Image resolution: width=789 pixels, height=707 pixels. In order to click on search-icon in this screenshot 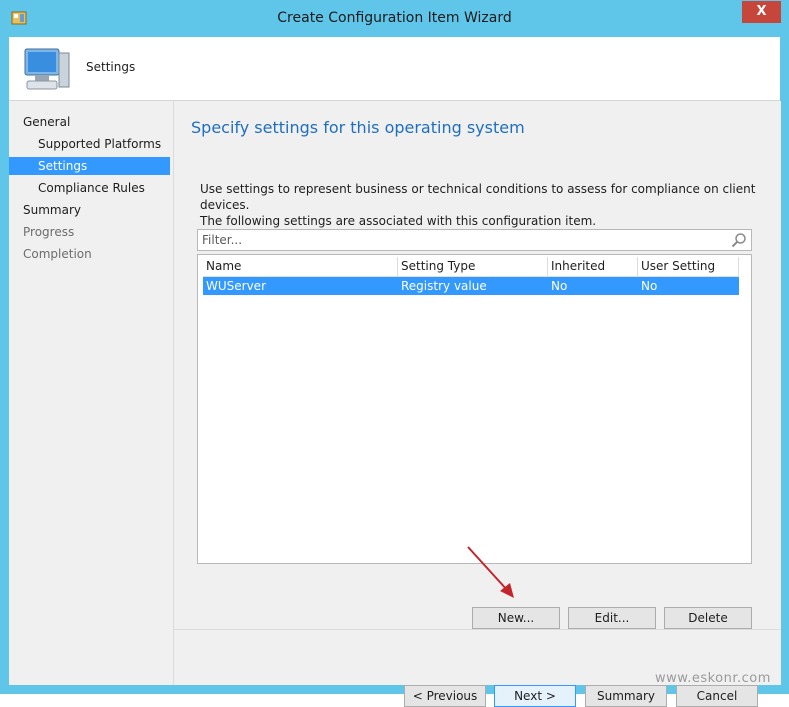, I will do `click(739, 240)`.